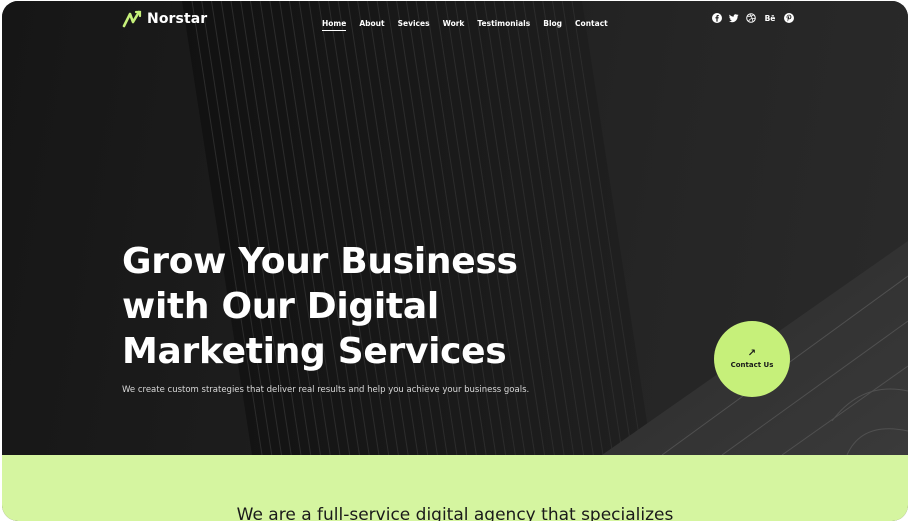  Describe the element at coordinates (371, 24) in the screenshot. I see `nav-about: About` at that location.